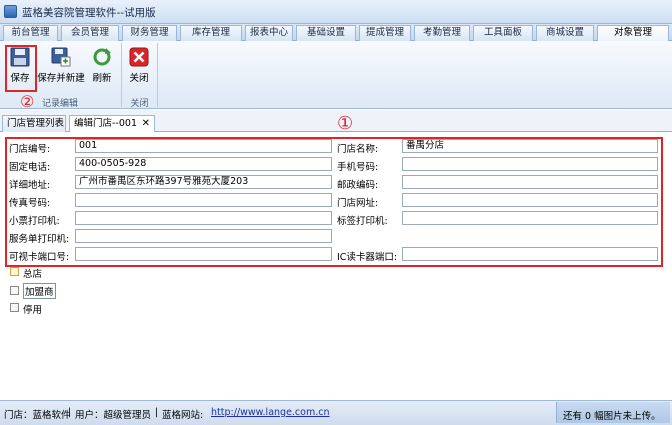  I want to click on headquarters-checkbox: 总店, so click(40, 273).